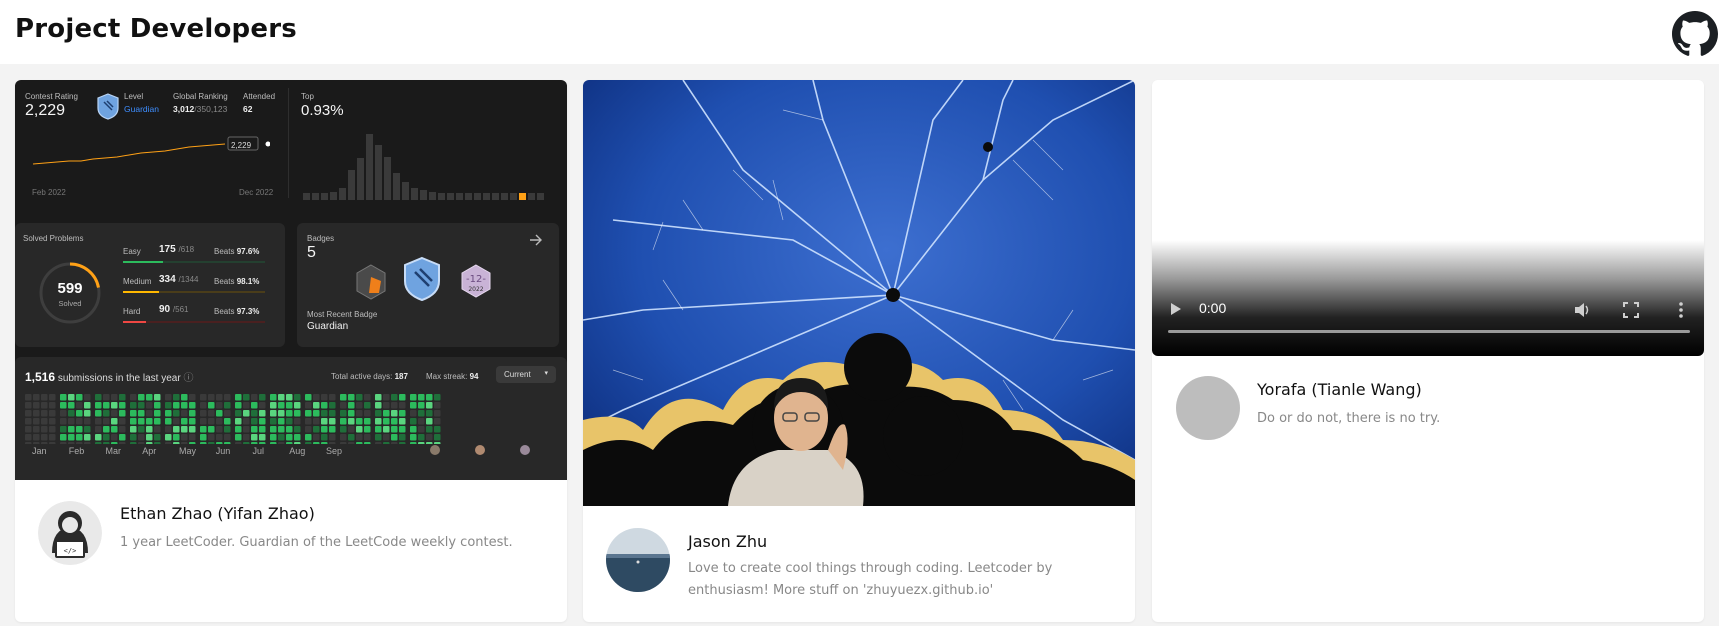 This screenshot has width=1719, height=626. I want to click on divider, so click(288, 143).